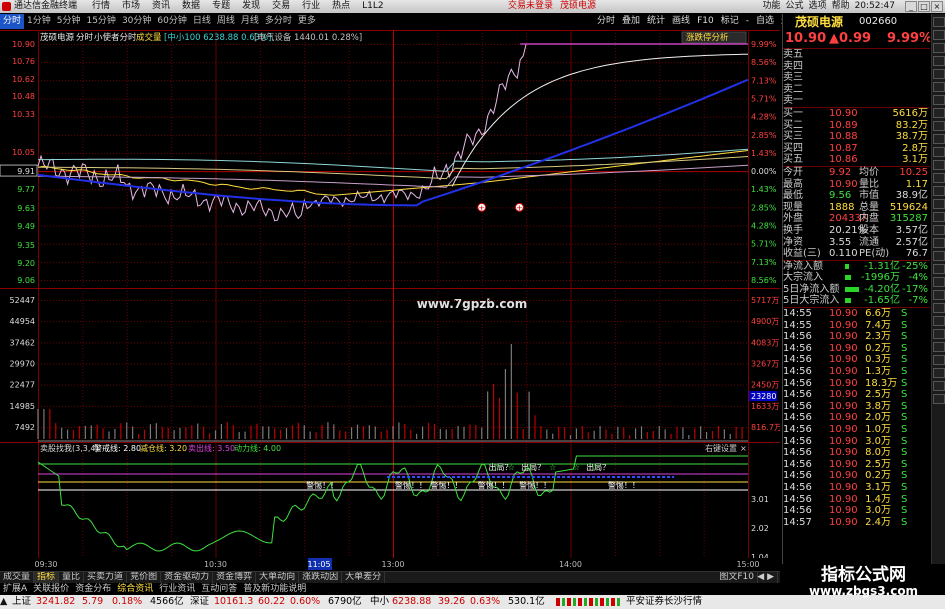 The height and width of the screenshot is (609, 945). What do you see at coordinates (199, 602) in the screenshot?
I see `sz-index-label: 深证` at bounding box center [199, 602].